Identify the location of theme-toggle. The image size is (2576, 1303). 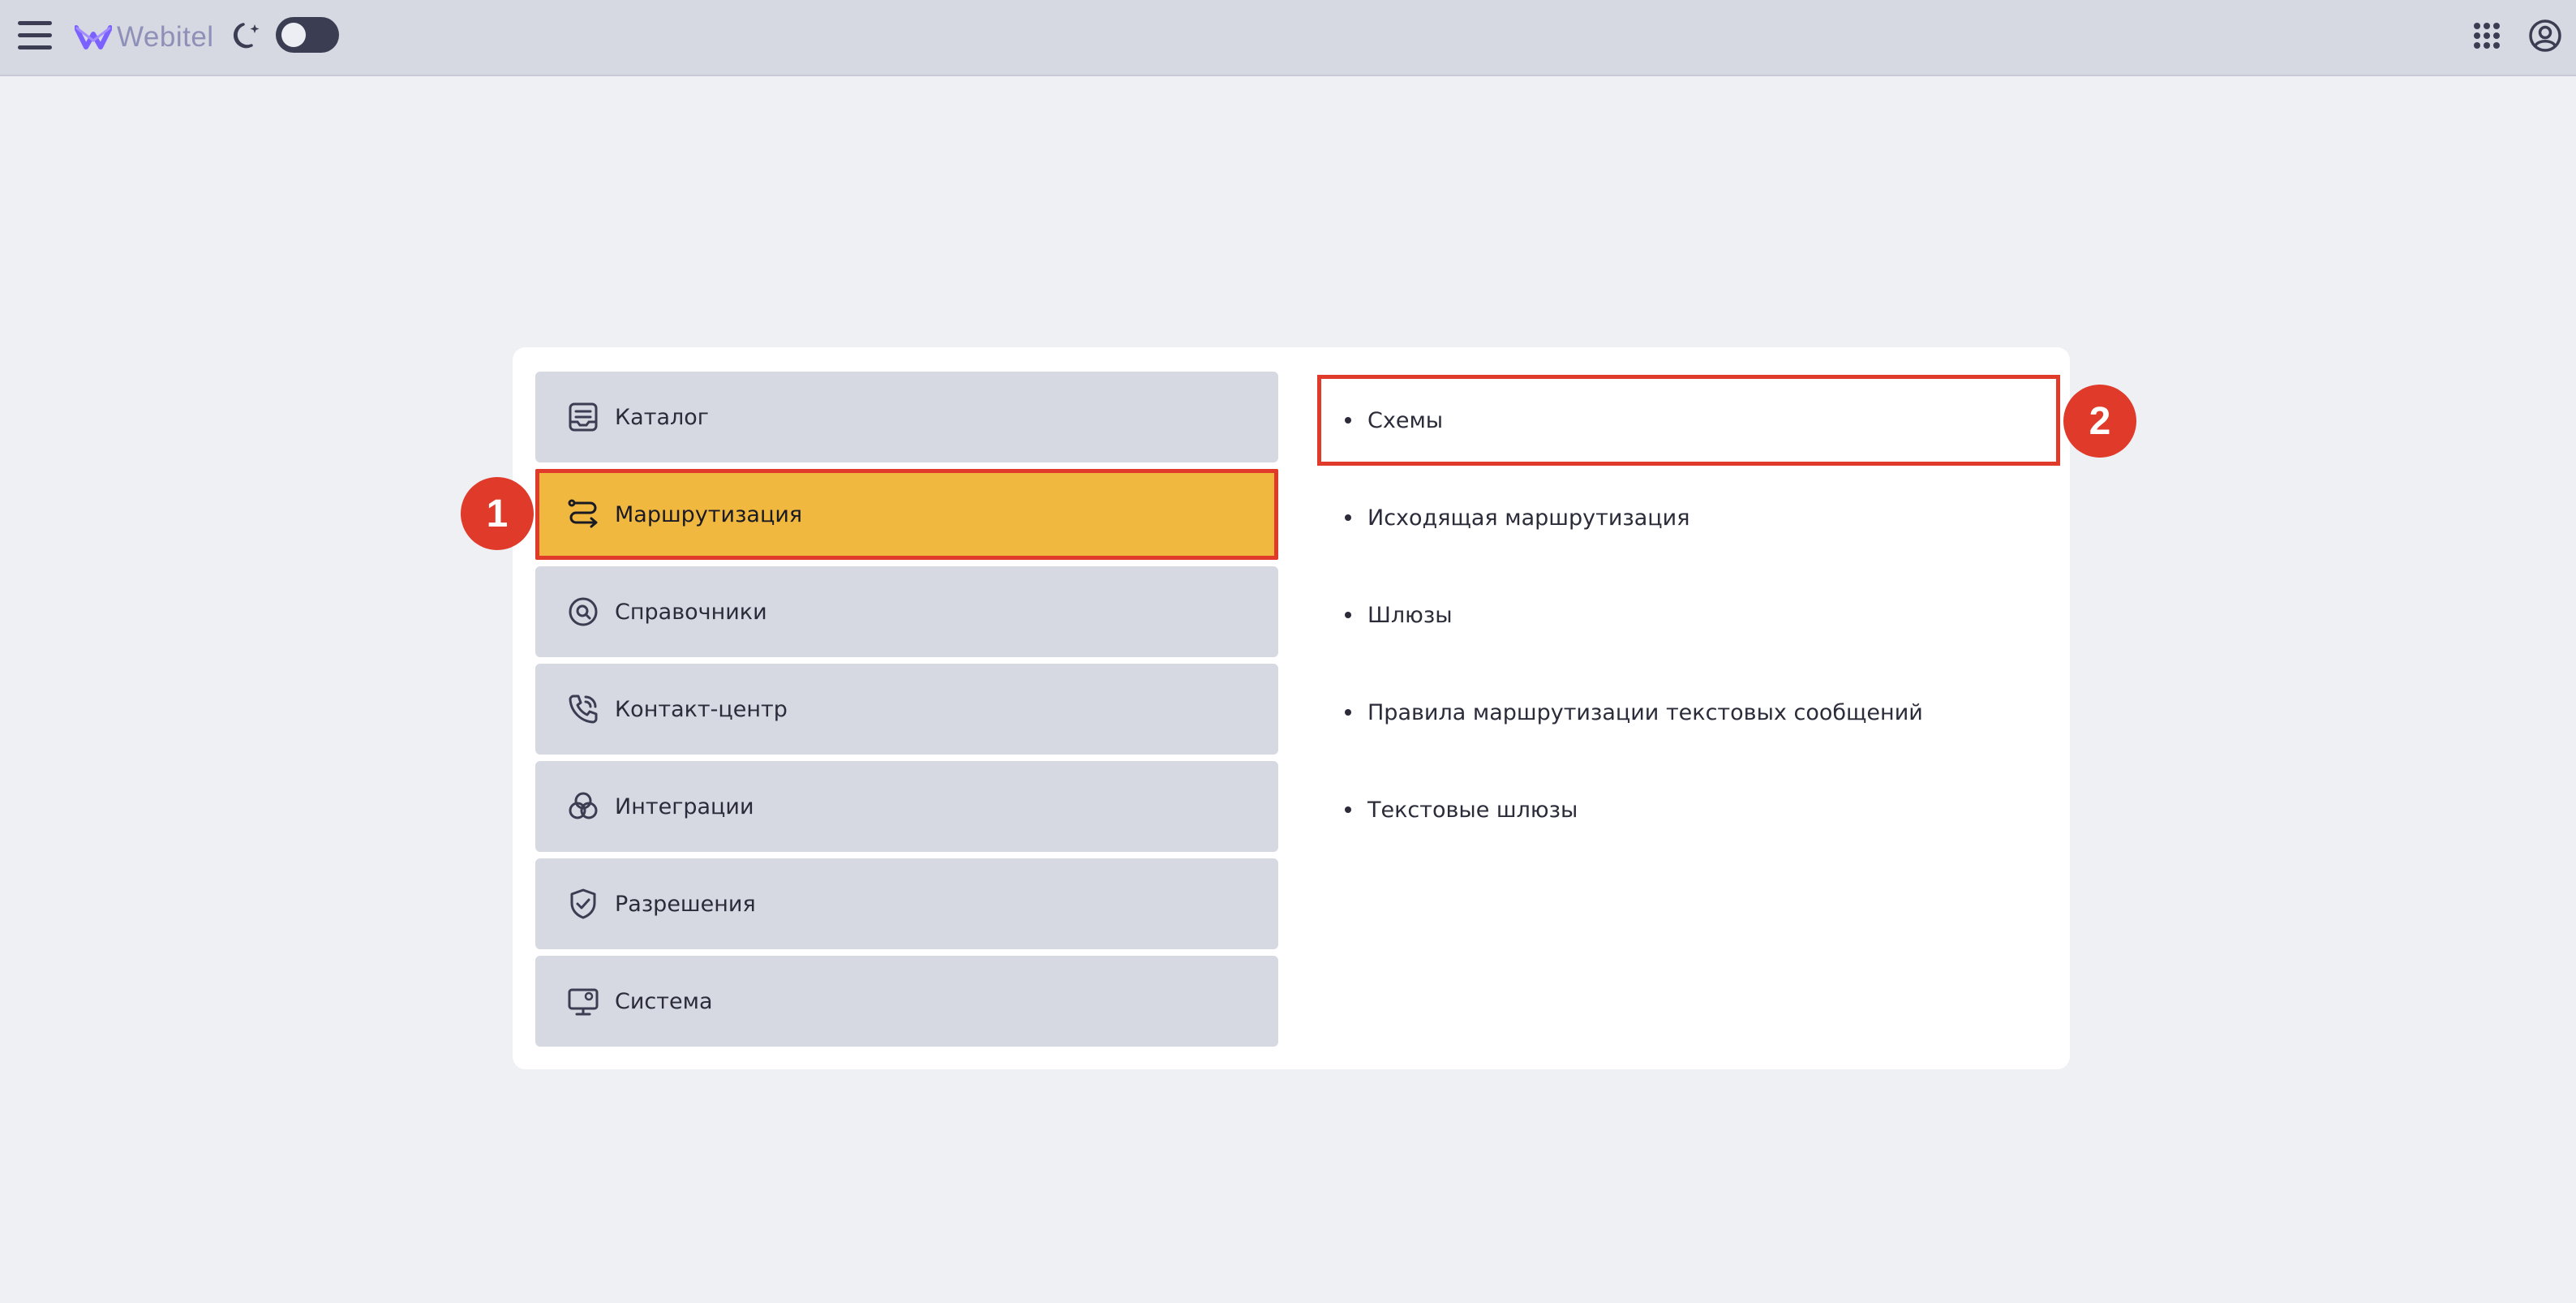
(307, 35).